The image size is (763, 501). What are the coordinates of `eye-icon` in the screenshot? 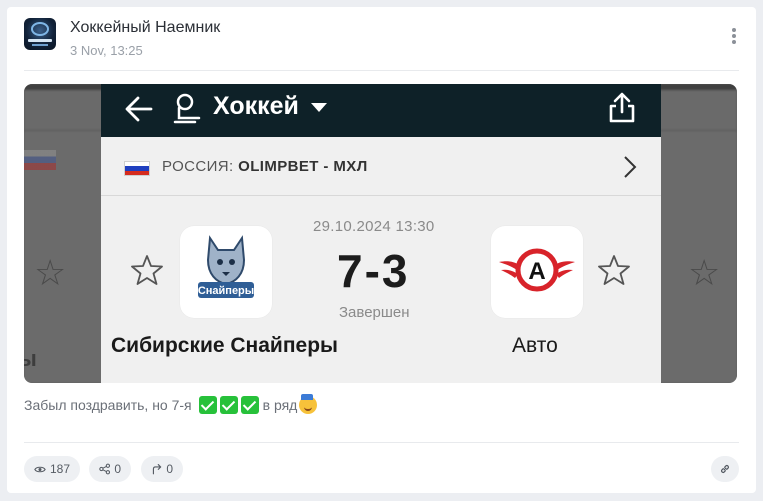 It's located at (40, 469).